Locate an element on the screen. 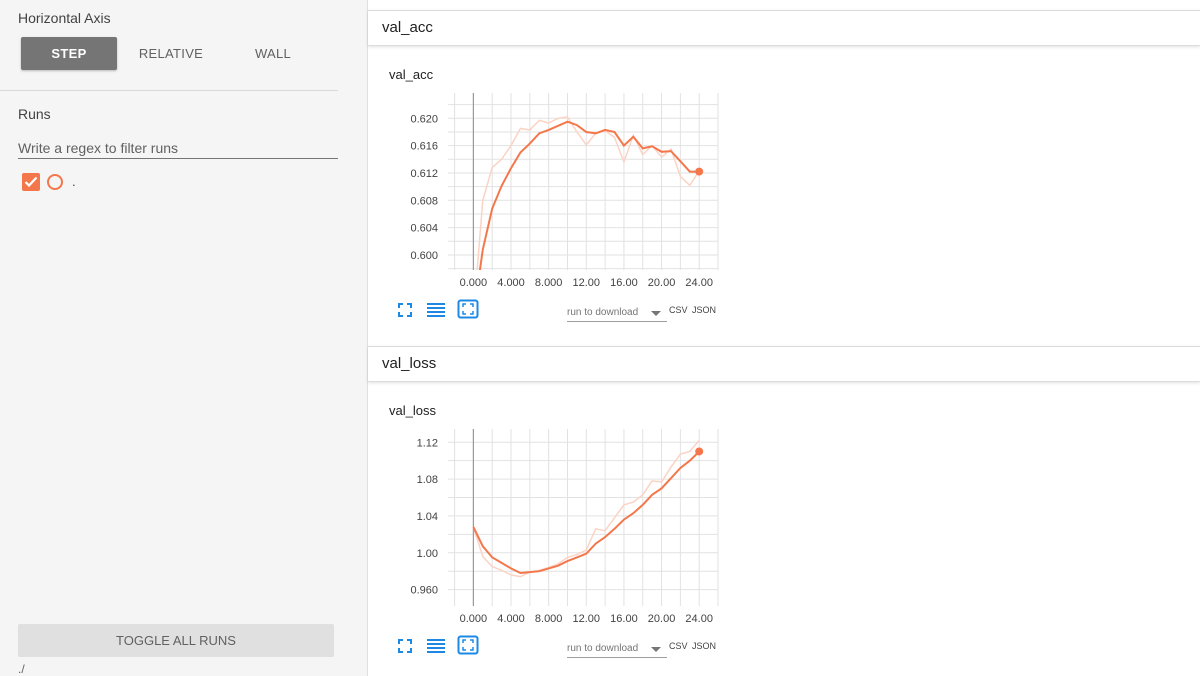 This screenshot has width=1200, height=676. sidebar-divider is located at coordinates (169, 90).